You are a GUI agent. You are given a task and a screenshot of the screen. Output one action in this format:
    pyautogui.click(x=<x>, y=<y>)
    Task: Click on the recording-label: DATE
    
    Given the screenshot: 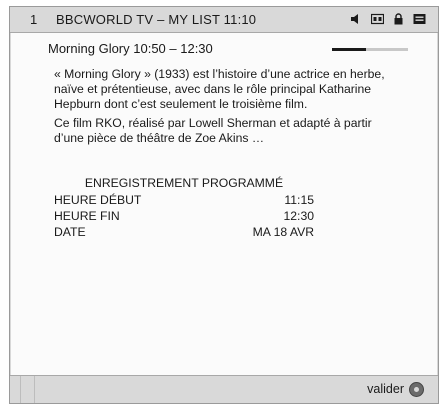 What is the action you would take?
    pyautogui.click(x=70, y=232)
    